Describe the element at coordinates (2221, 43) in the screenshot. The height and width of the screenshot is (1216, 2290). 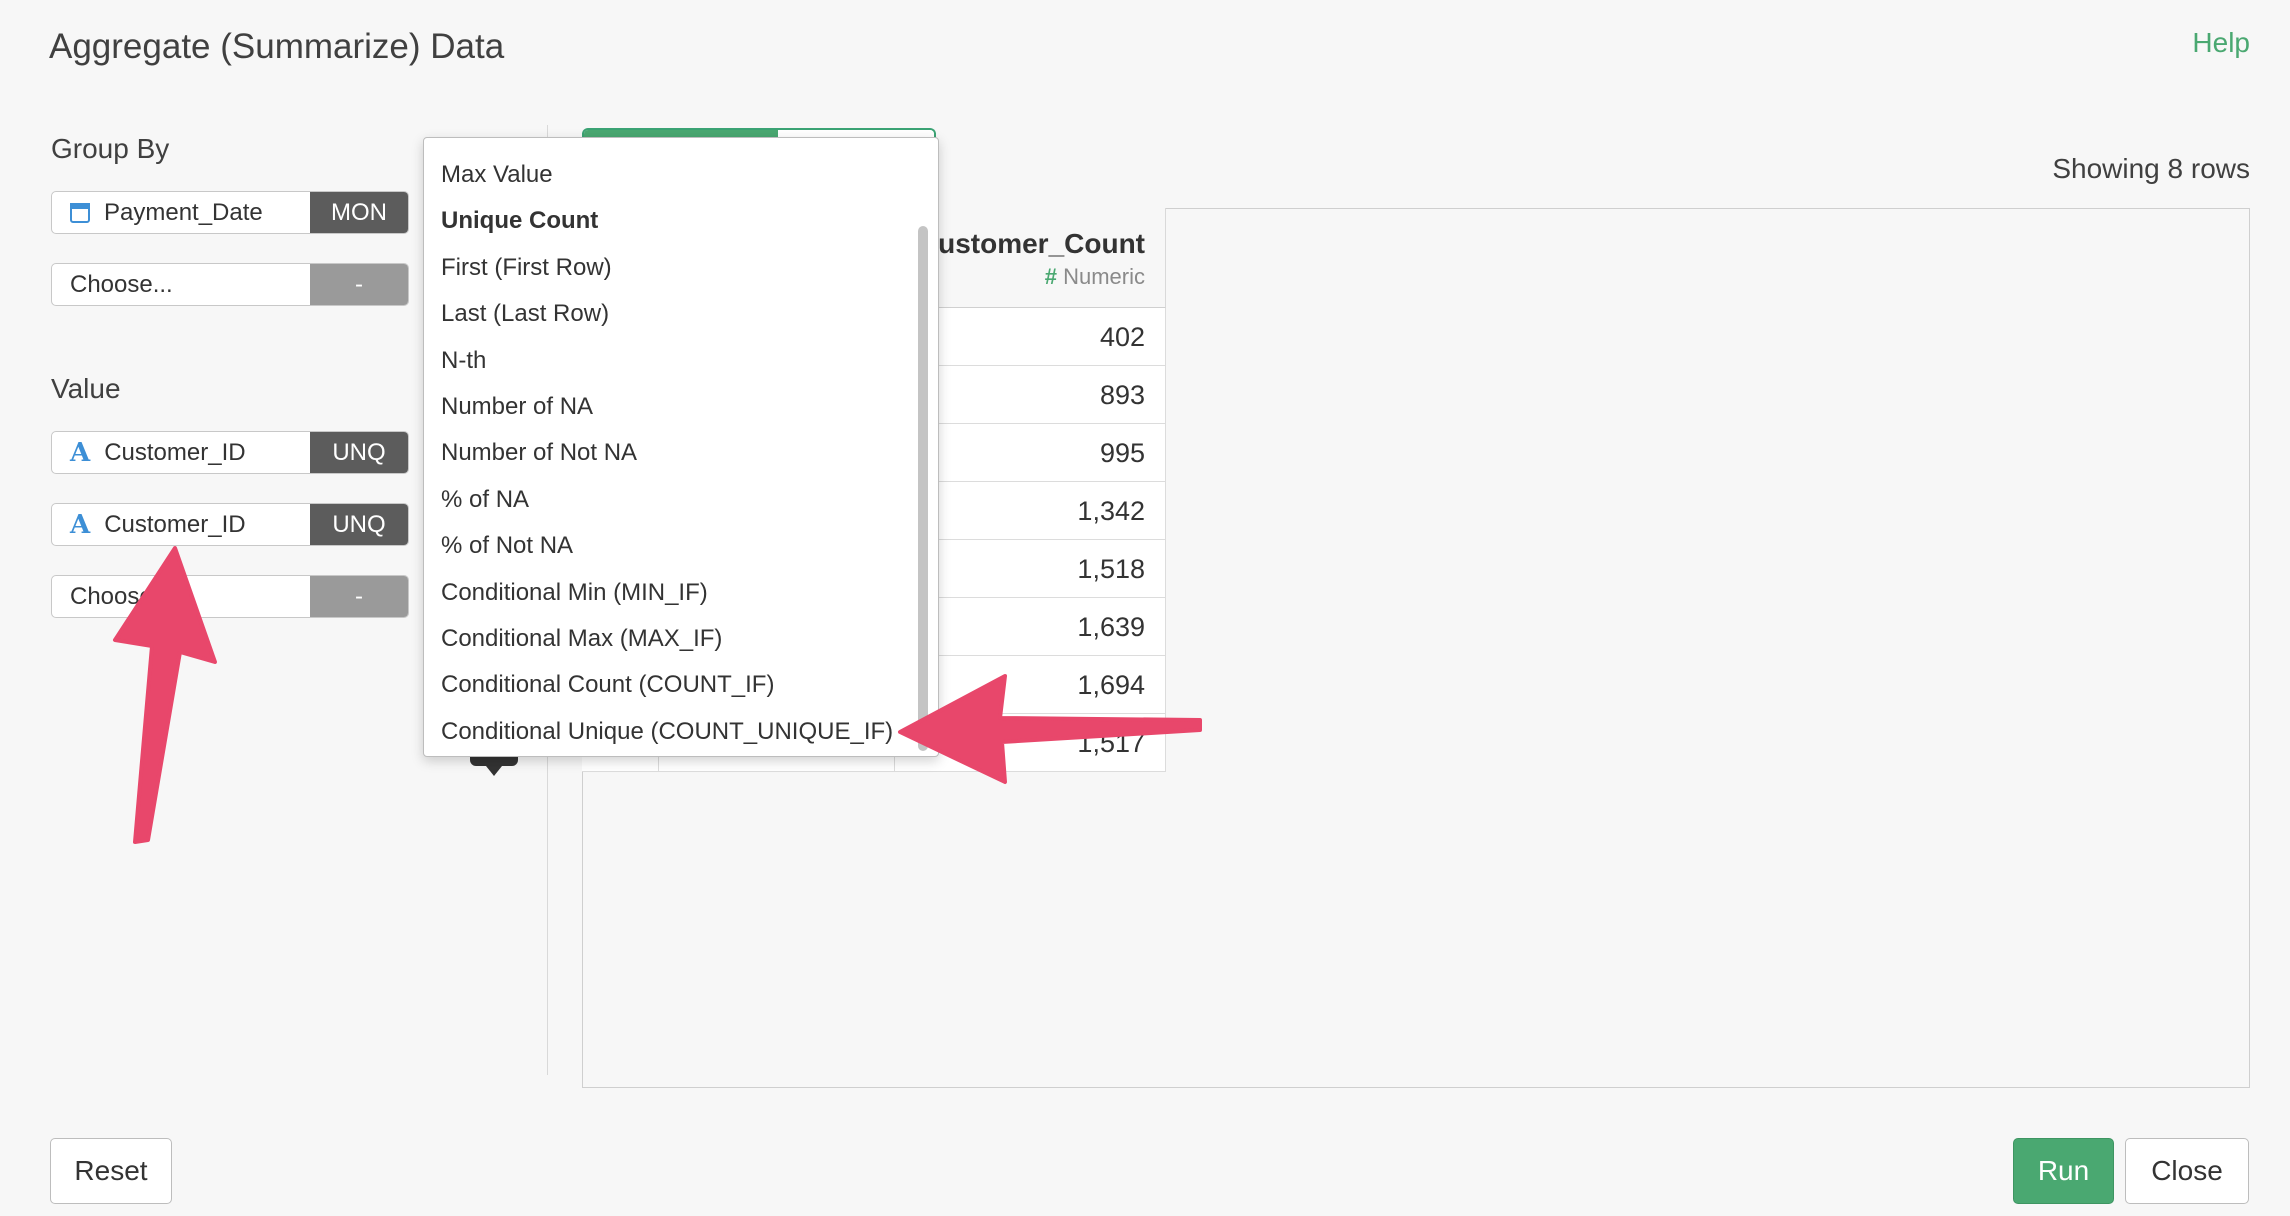
I see `help-link: Help` at that location.